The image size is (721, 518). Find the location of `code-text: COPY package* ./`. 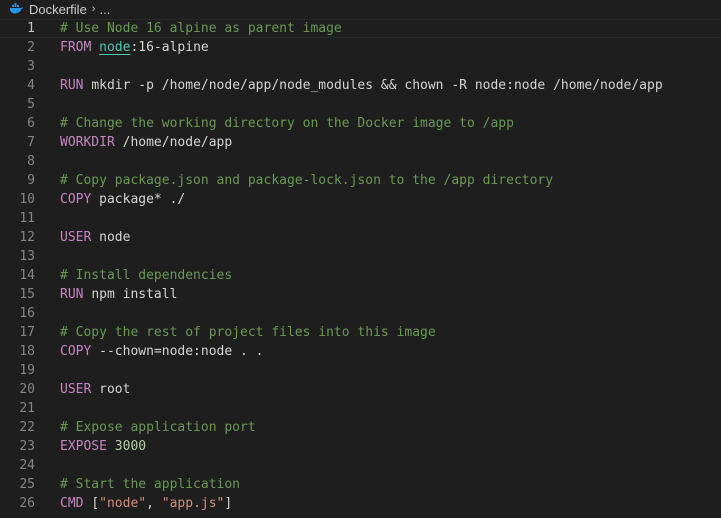

code-text: COPY package* ./ is located at coordinates (122, 199).